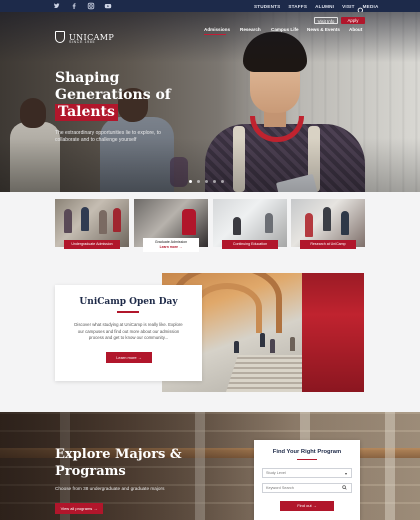  What do you see at coordinates (250, 244) in the screenshot?
I see `card-label: Continuing Education` at bounding box center [250, 244].